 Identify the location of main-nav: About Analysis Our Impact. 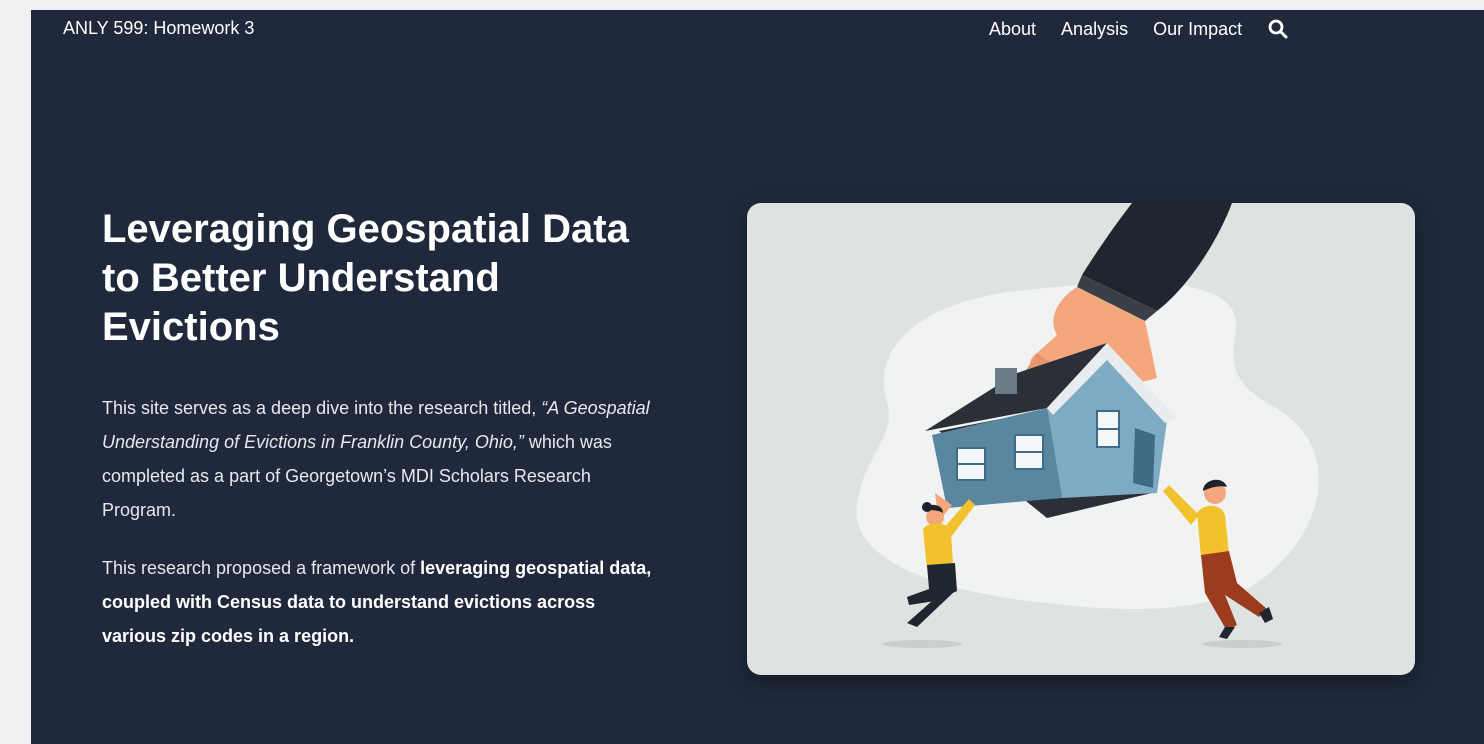
(1139, 29).